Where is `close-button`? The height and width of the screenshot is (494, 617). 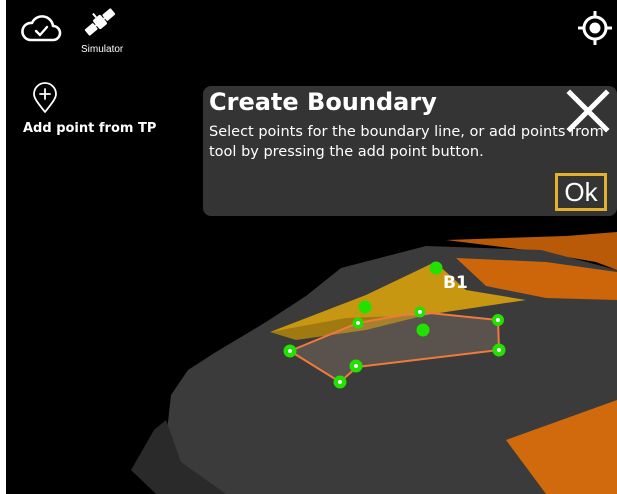
close-button is located at coordinates (588, 111).